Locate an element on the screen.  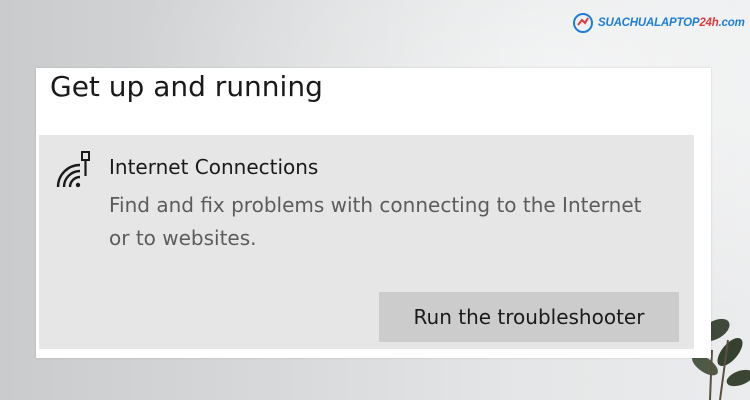
brand-logo: SUACHUALAPTOP24h.com is located at coordinates (658, 23).